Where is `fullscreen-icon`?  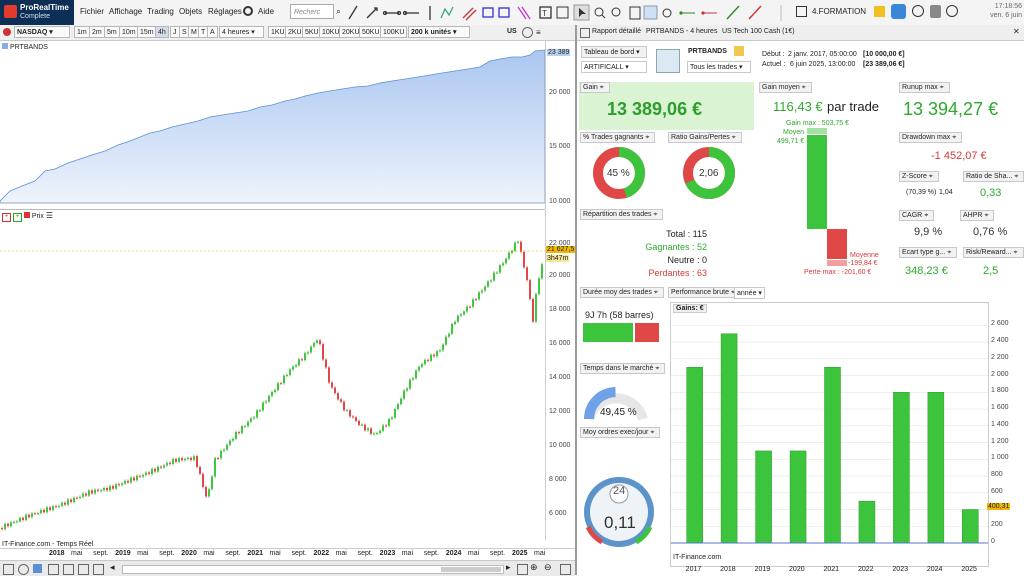 fullscreen-icon is located at coordinates (565, 569).